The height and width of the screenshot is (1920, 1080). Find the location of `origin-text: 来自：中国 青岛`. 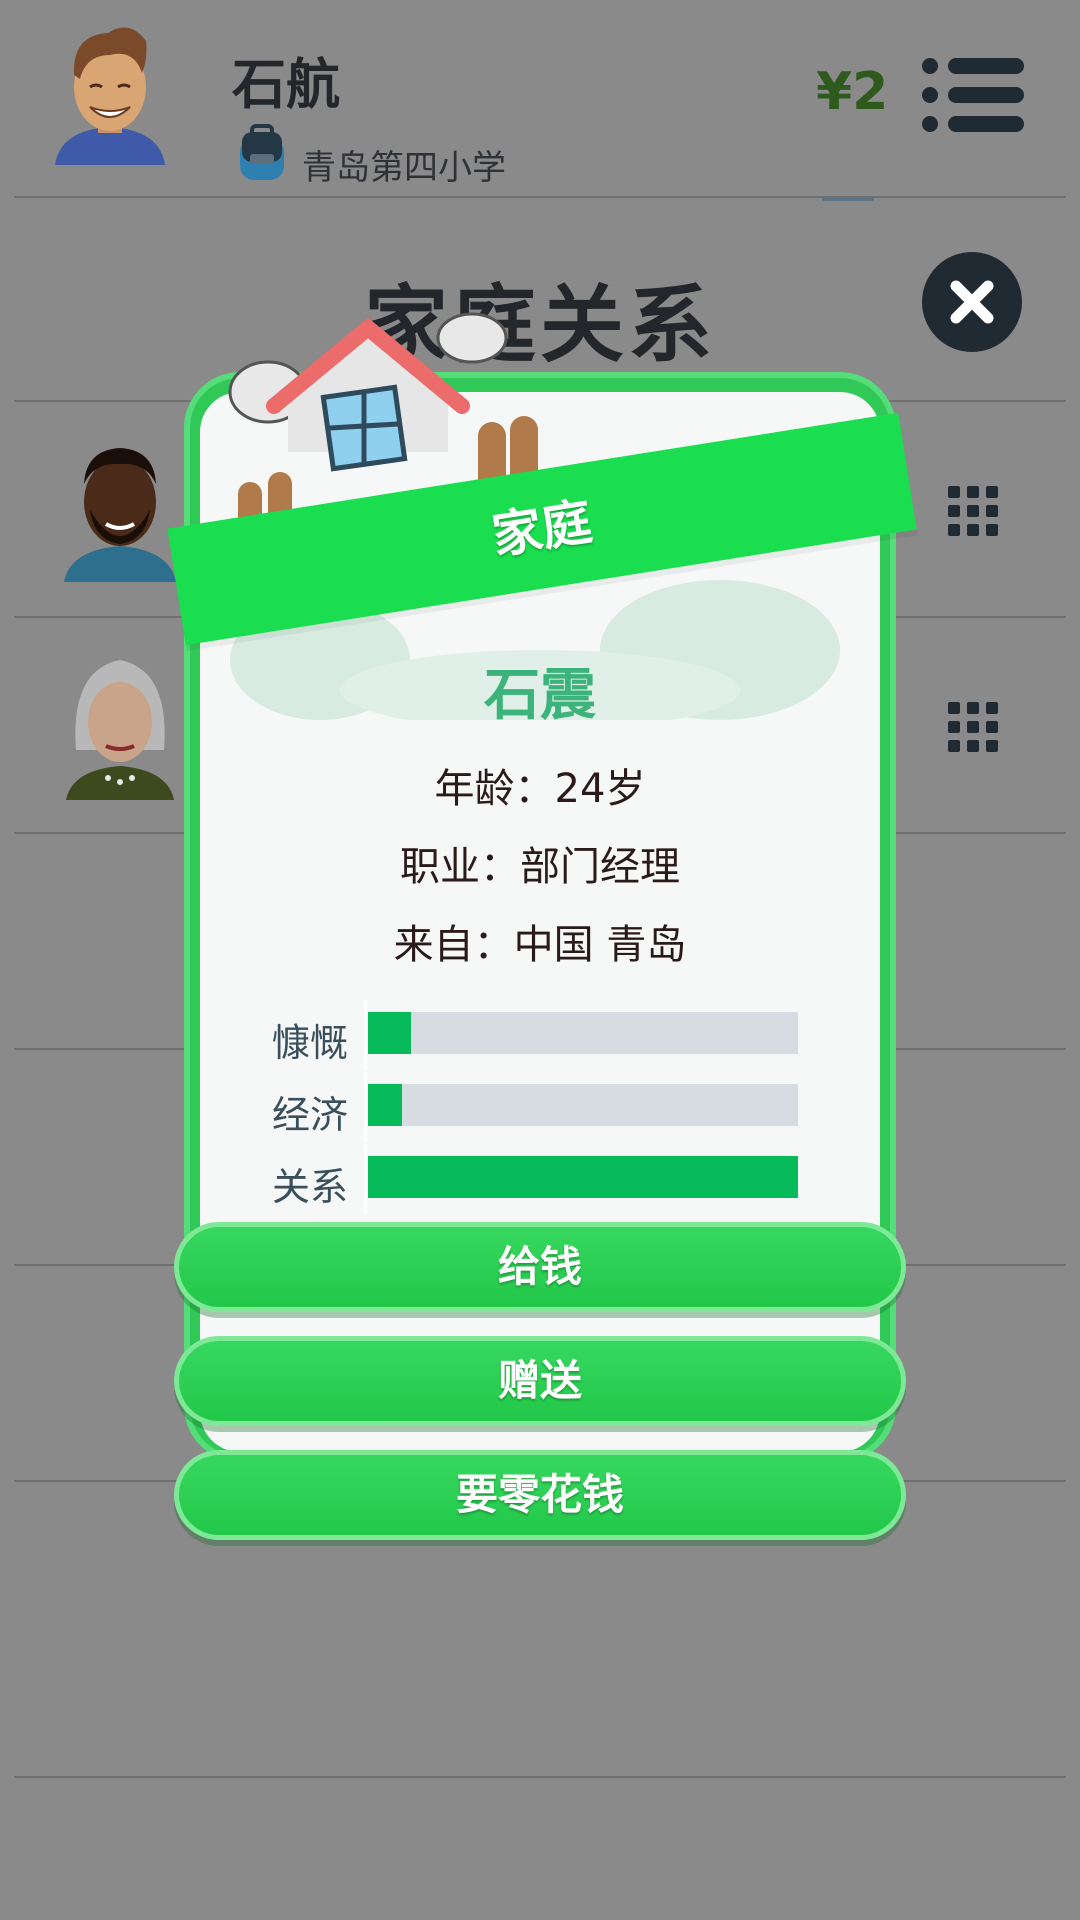

origin-text: 来自：中国 青岛 is located at coordinates (540, 945).